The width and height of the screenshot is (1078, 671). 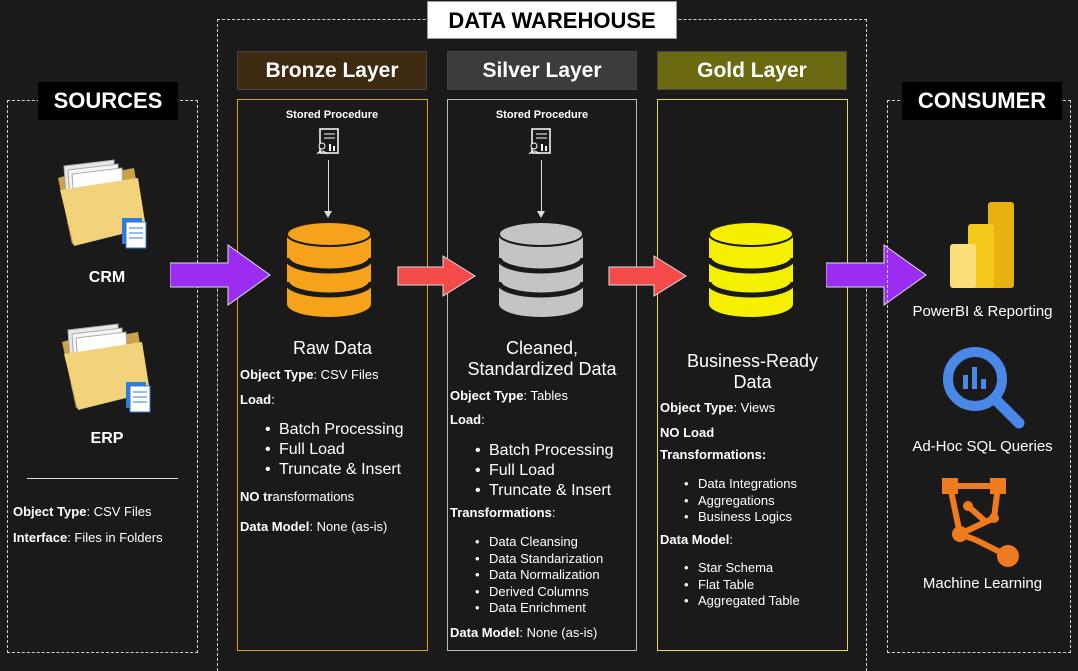 I want to click on silver-object-type: Object Type: Tables, so click(x=509, y=395).